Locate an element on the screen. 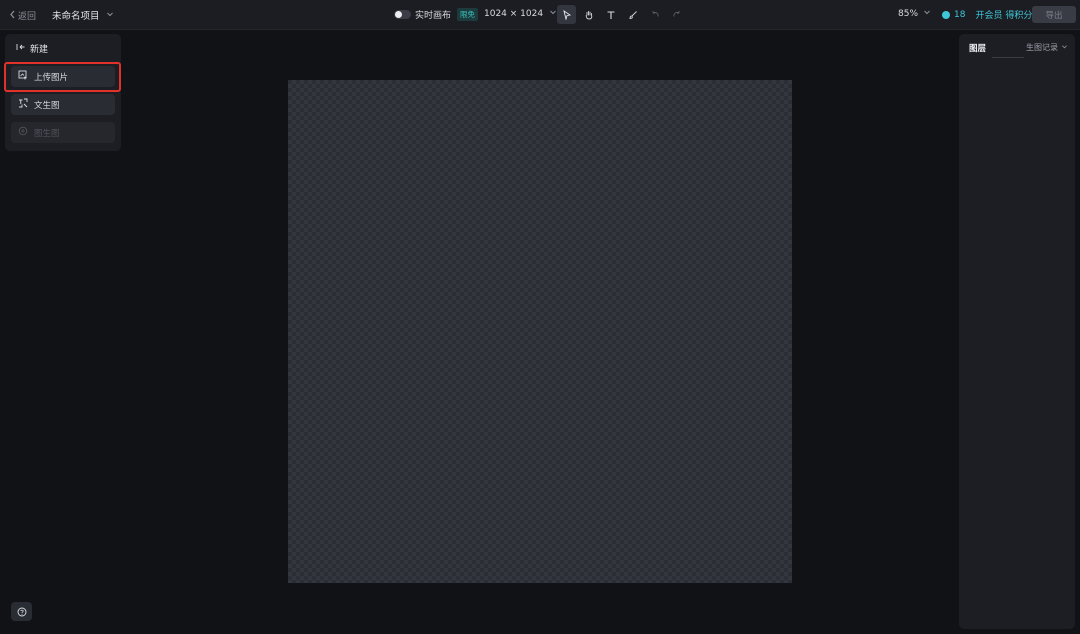 The height and width of the screenshot is (634, 1080). left-panel: 新建 上传图片 文生图 图生图 is located at coordinates (63, 92).